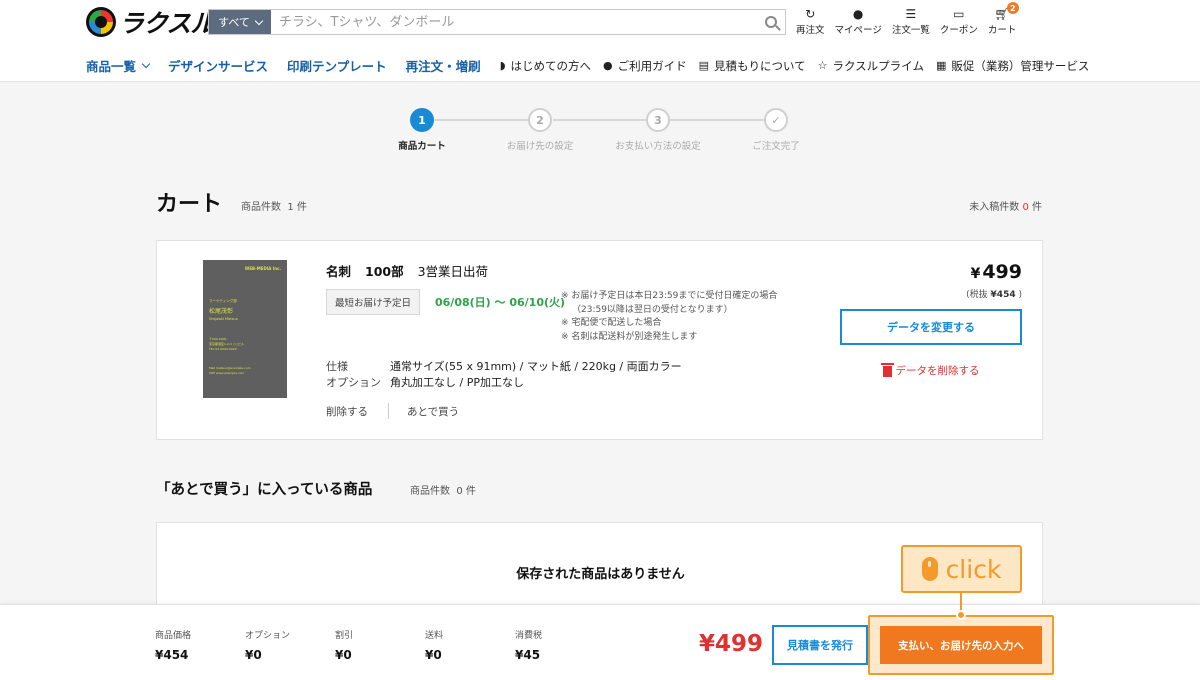  I want to click on search-input, so click(514, 22).